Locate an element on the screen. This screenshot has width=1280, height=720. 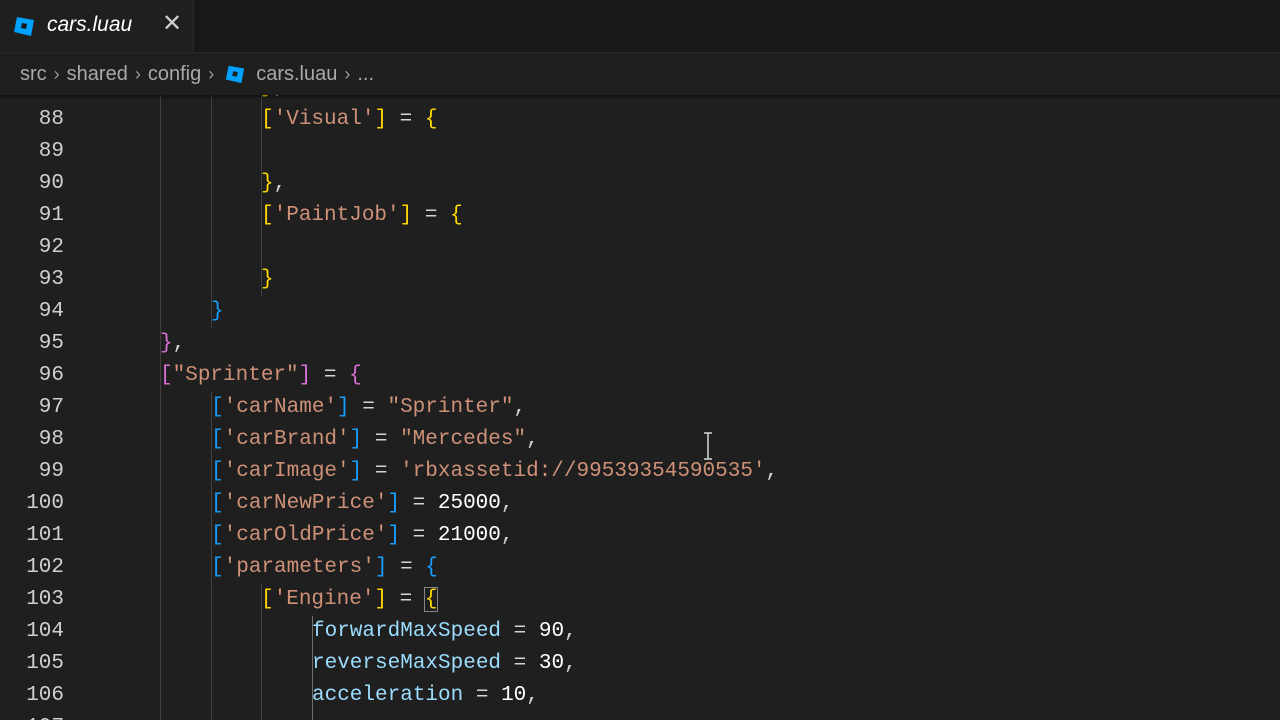
code-line: 93} is located at coordinates (640, 280).